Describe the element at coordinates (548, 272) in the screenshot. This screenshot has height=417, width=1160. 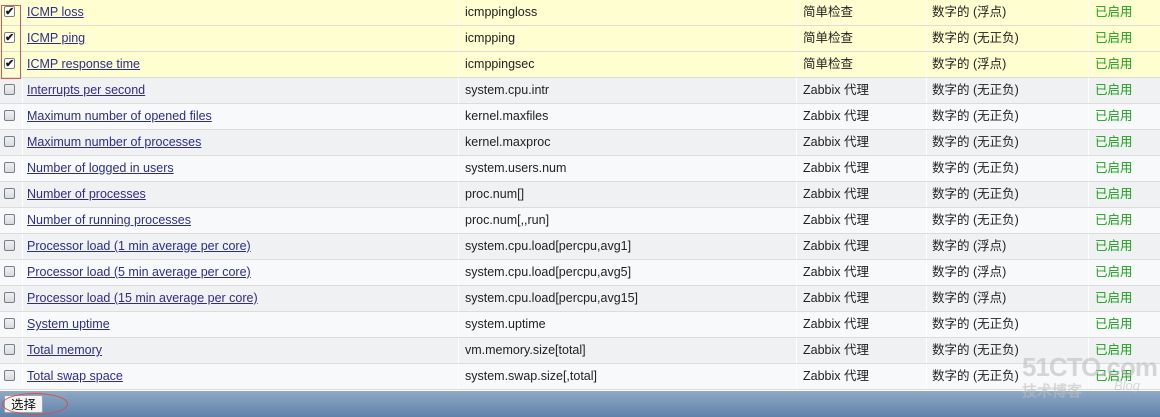
I see `item-key: system.cpu.load[percpu,avg5]` at that location.